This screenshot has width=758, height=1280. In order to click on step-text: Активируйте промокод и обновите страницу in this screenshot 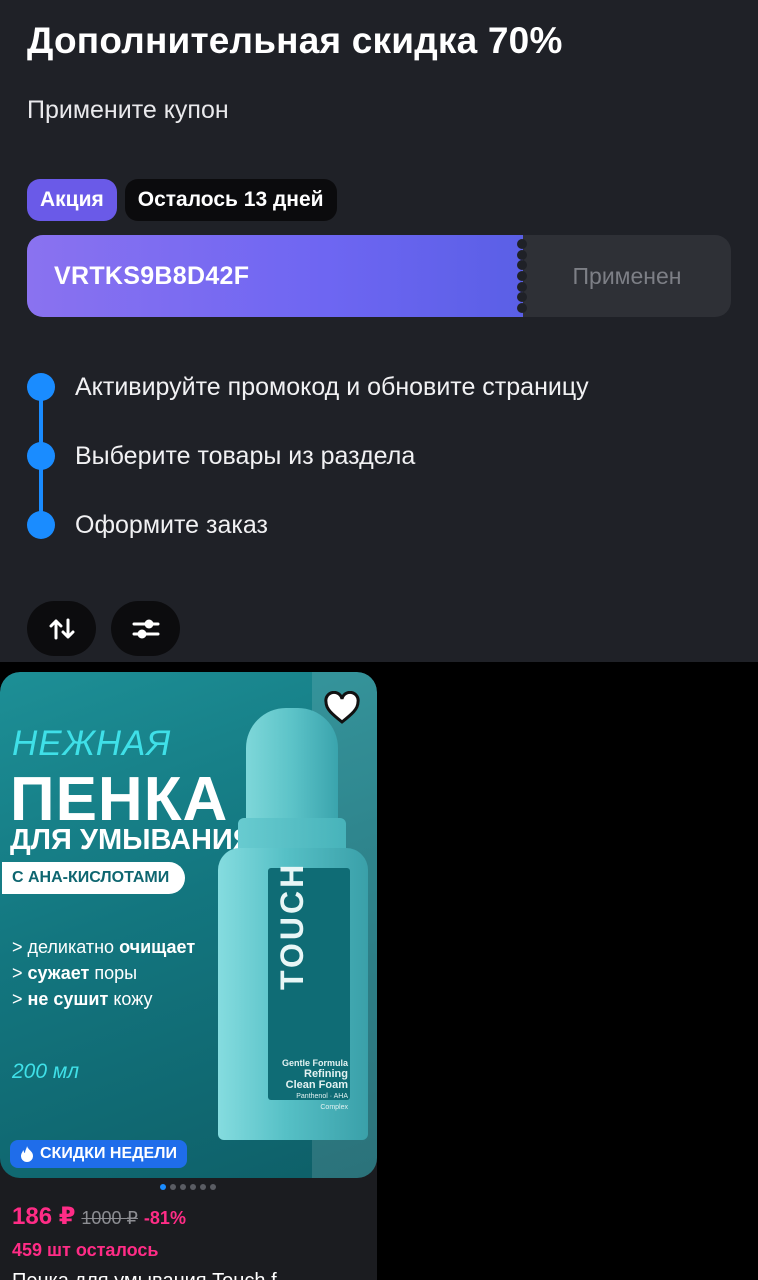, I will do `click(332, 387)`.